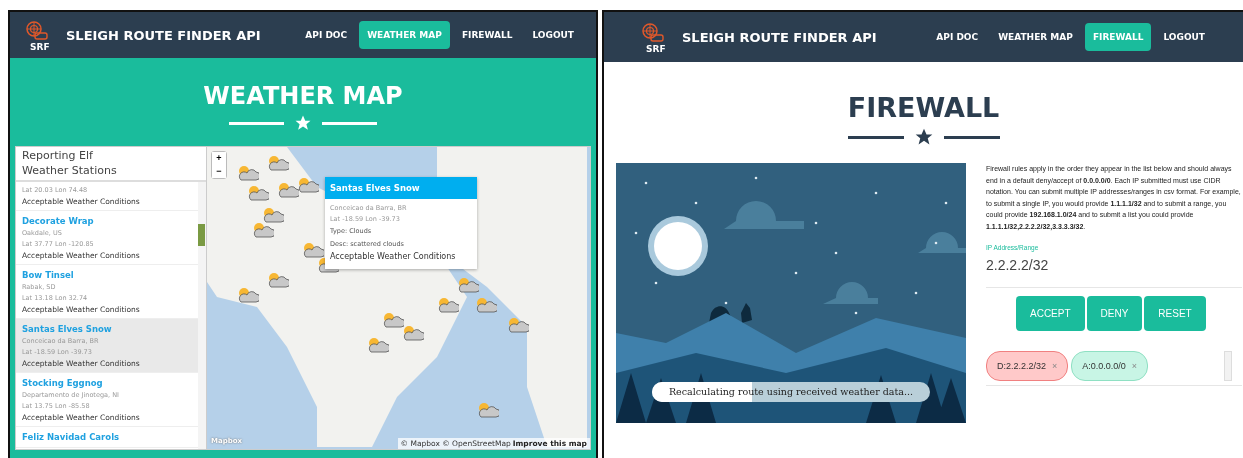 The width and height of the screenshot is (1243, 458). What do you see at coordinates (71, 437) in the screenshot?
I see `station-name: Feliz Navidad Carols` at bounding box center [71, 437].